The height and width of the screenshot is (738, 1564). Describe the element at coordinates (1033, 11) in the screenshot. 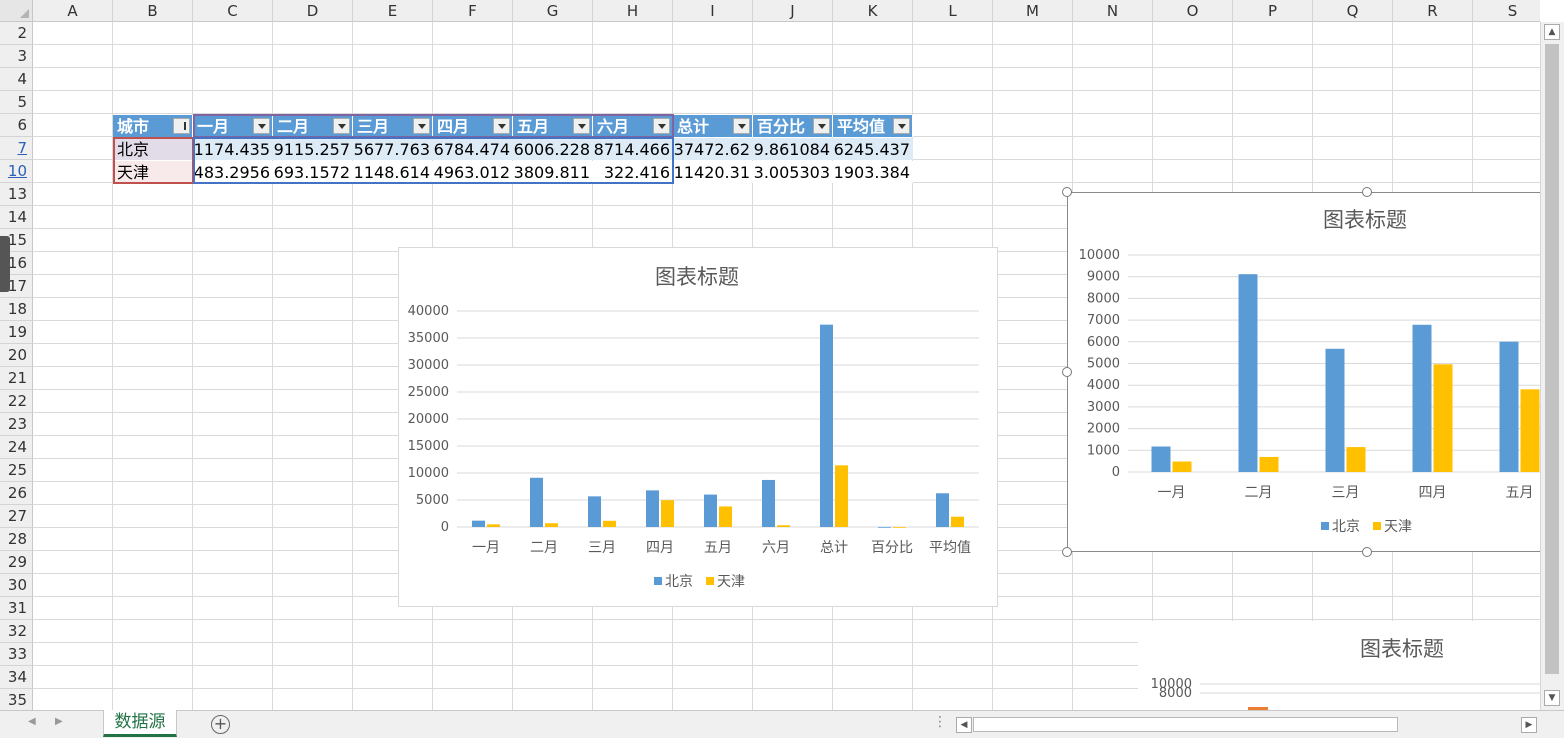

I see `column-header: M` at that location.